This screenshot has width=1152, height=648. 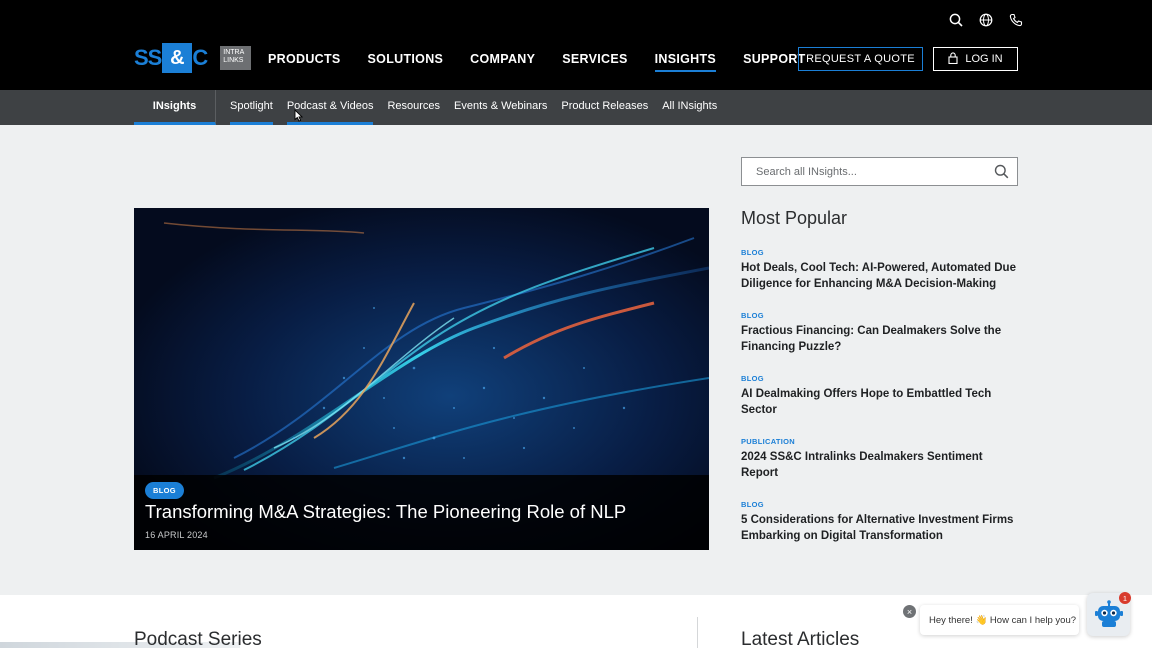 I want to click on logo-links-text: LINKS, so click(x=233, y=60).